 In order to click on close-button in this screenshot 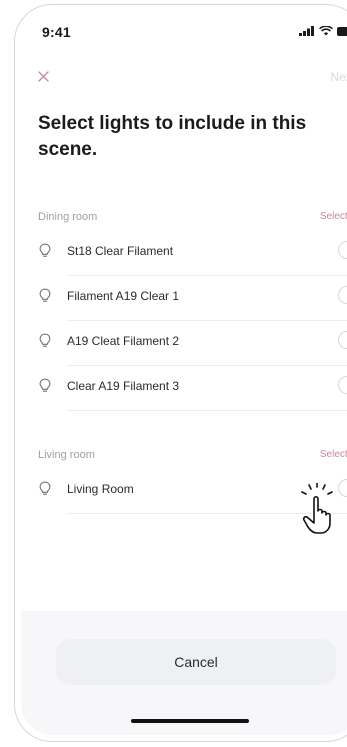, I will do `click(44, 77)`.